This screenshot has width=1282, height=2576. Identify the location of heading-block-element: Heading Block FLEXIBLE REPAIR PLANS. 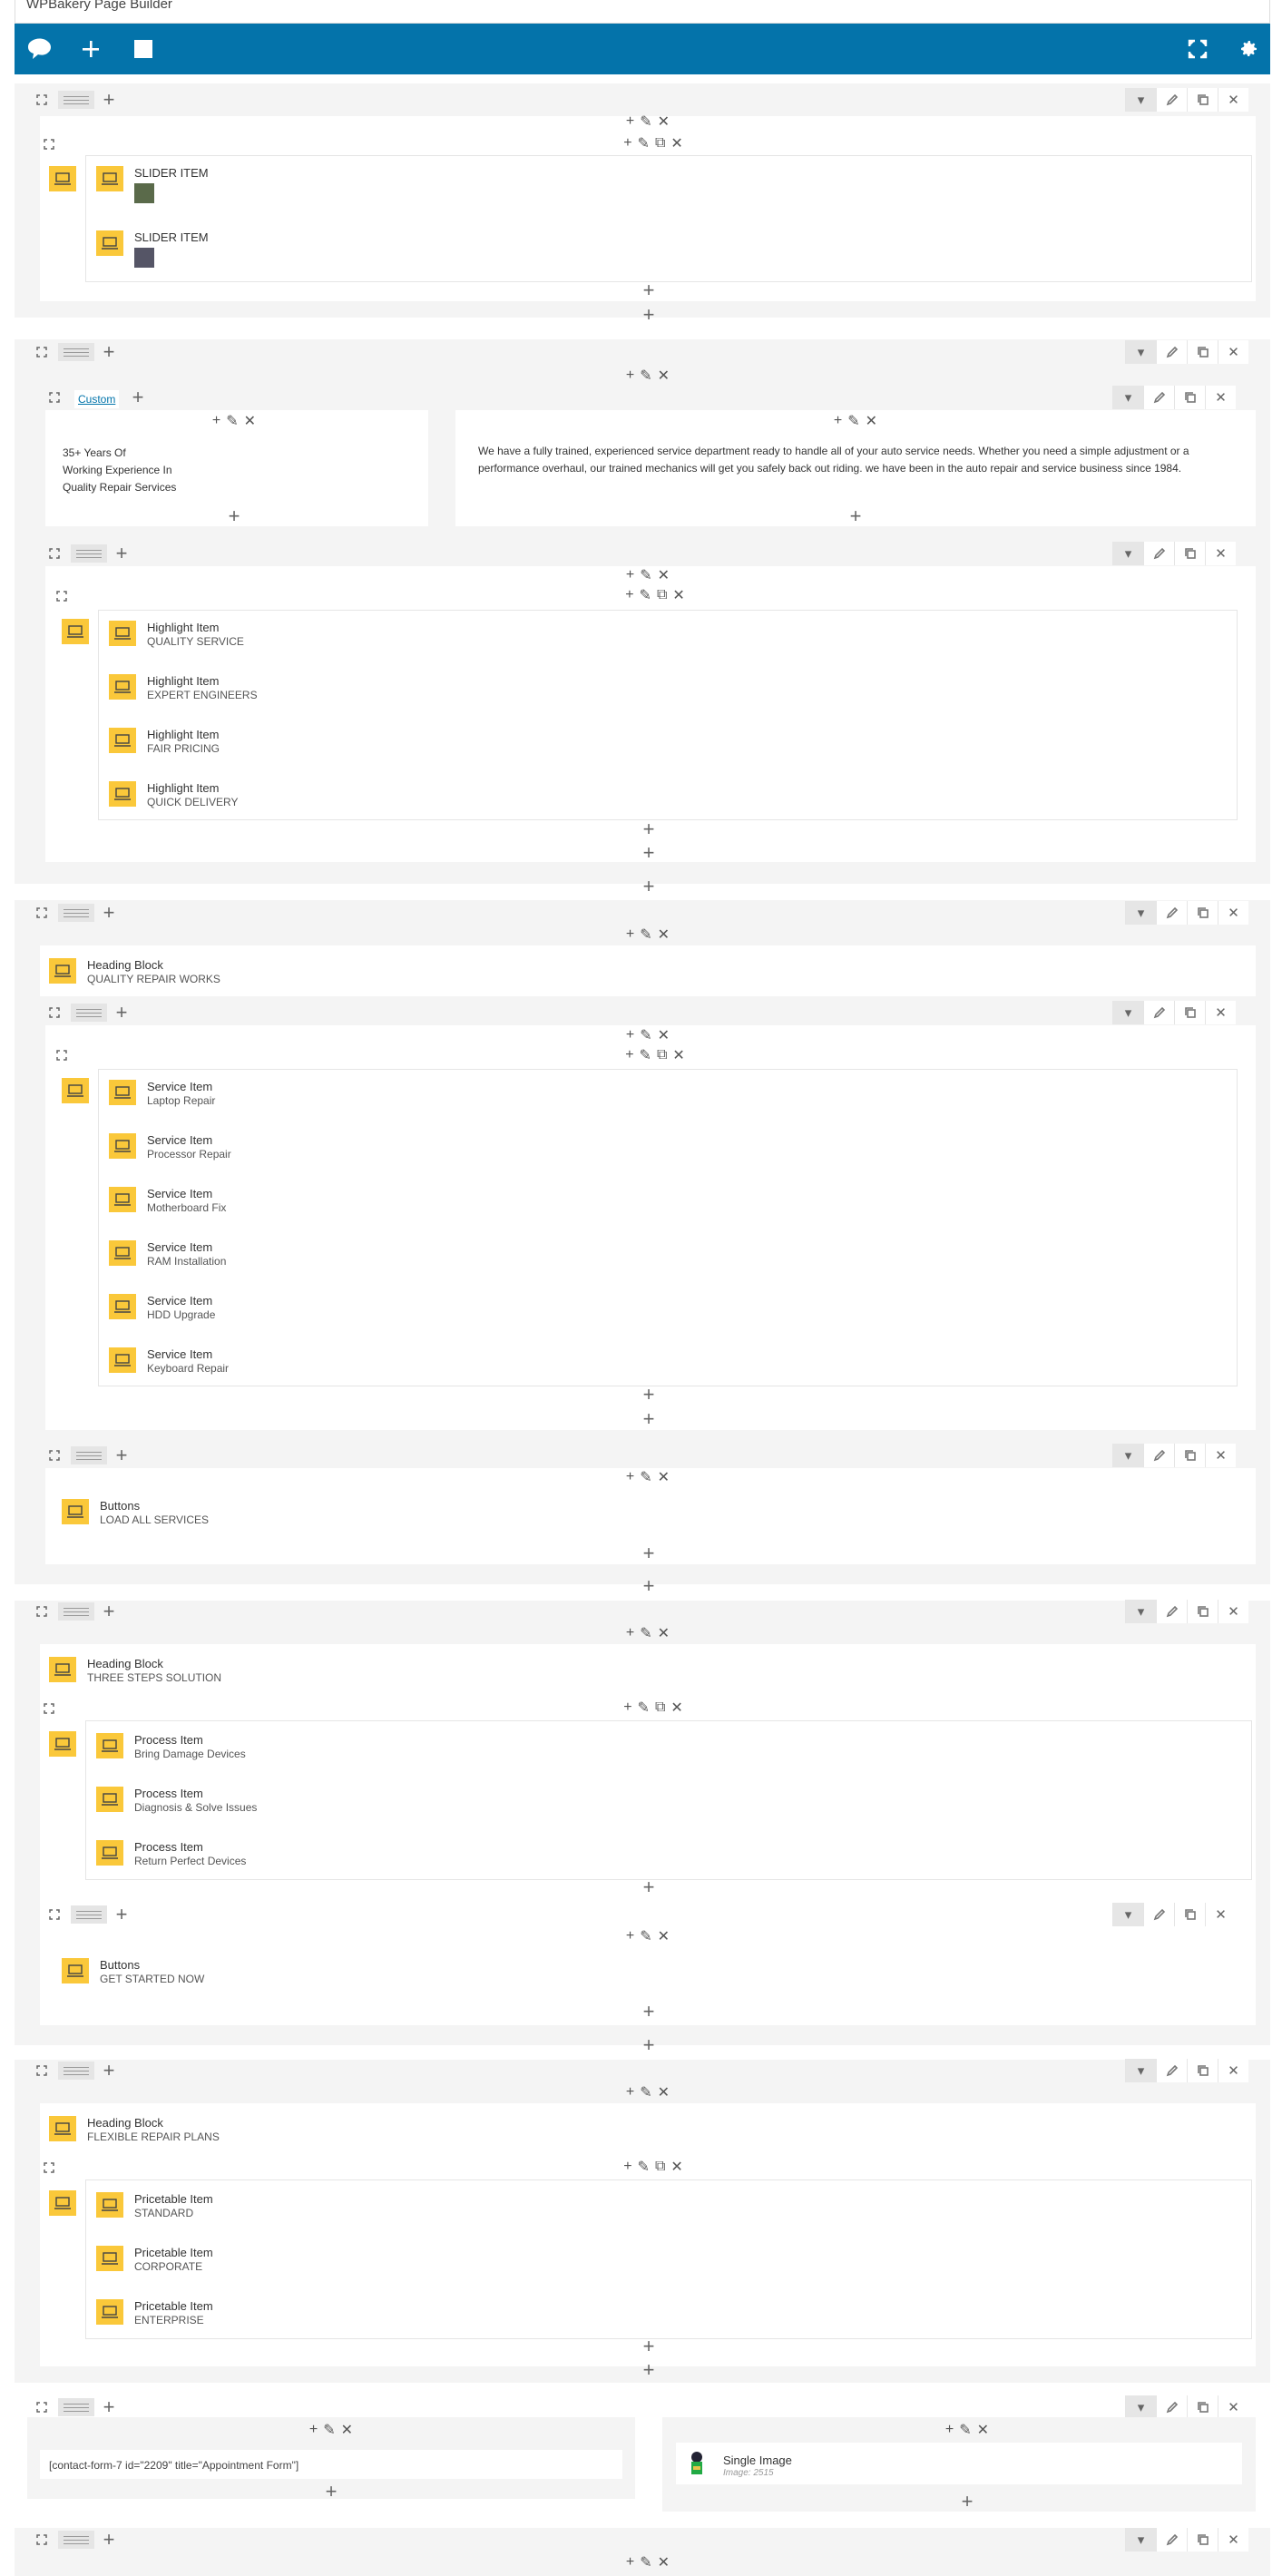
(134, 2129).